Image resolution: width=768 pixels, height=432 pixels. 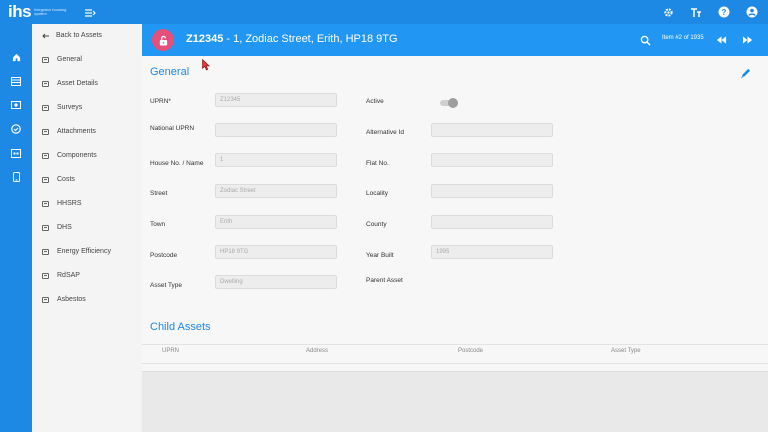 I want to click on sidebar-item-energy-efficiency: Energy Efficiency, so click(x=76, y=251).